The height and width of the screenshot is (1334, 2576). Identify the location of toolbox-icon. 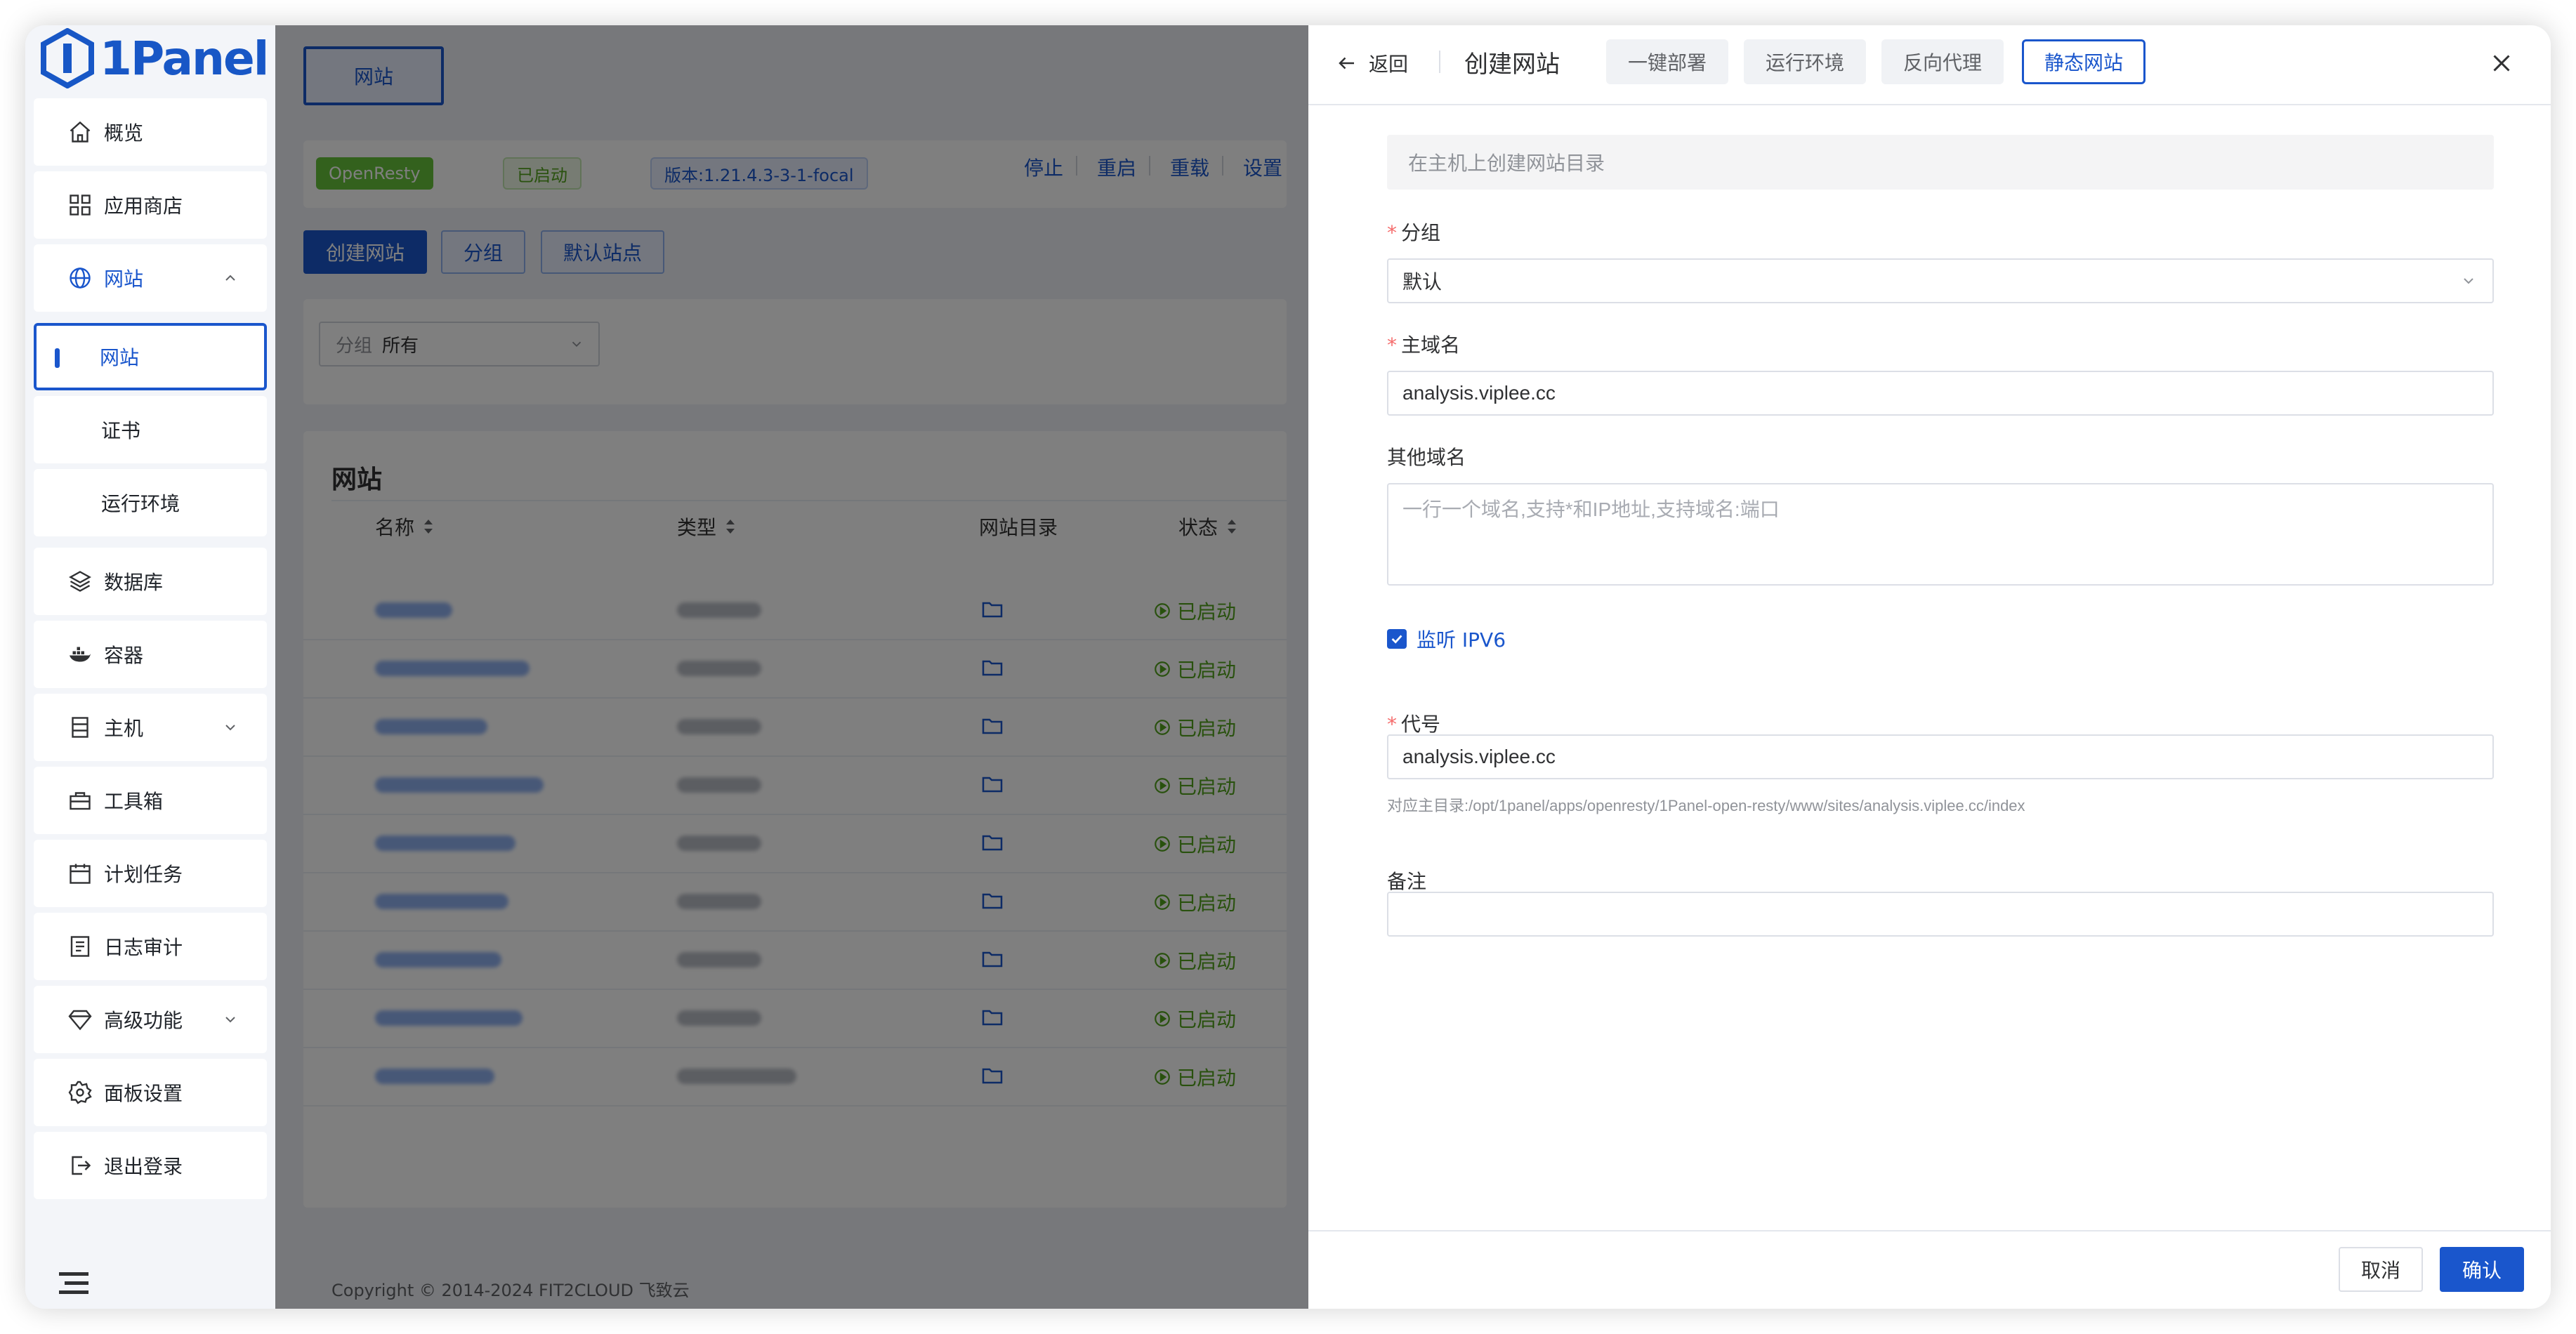
(80, 800).